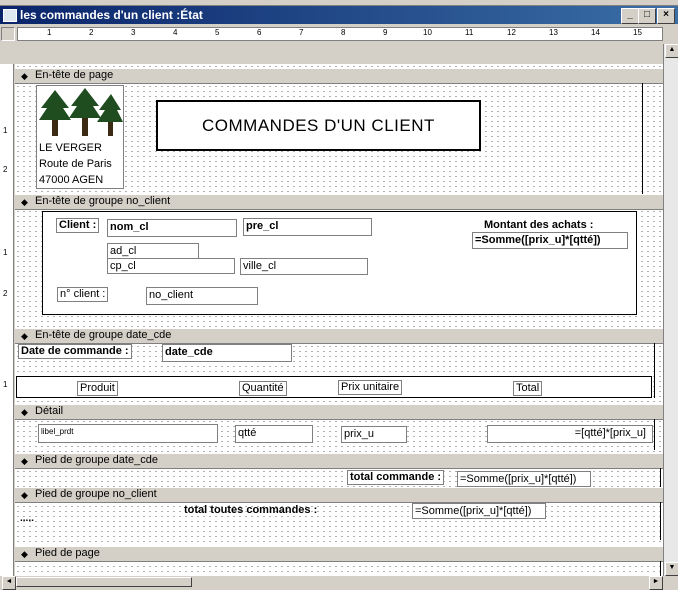  What do you see at coordinates (171, 266) in the screenshot?
I see `cp-cl-field: cp_cl` at bounding box center [171, 266].